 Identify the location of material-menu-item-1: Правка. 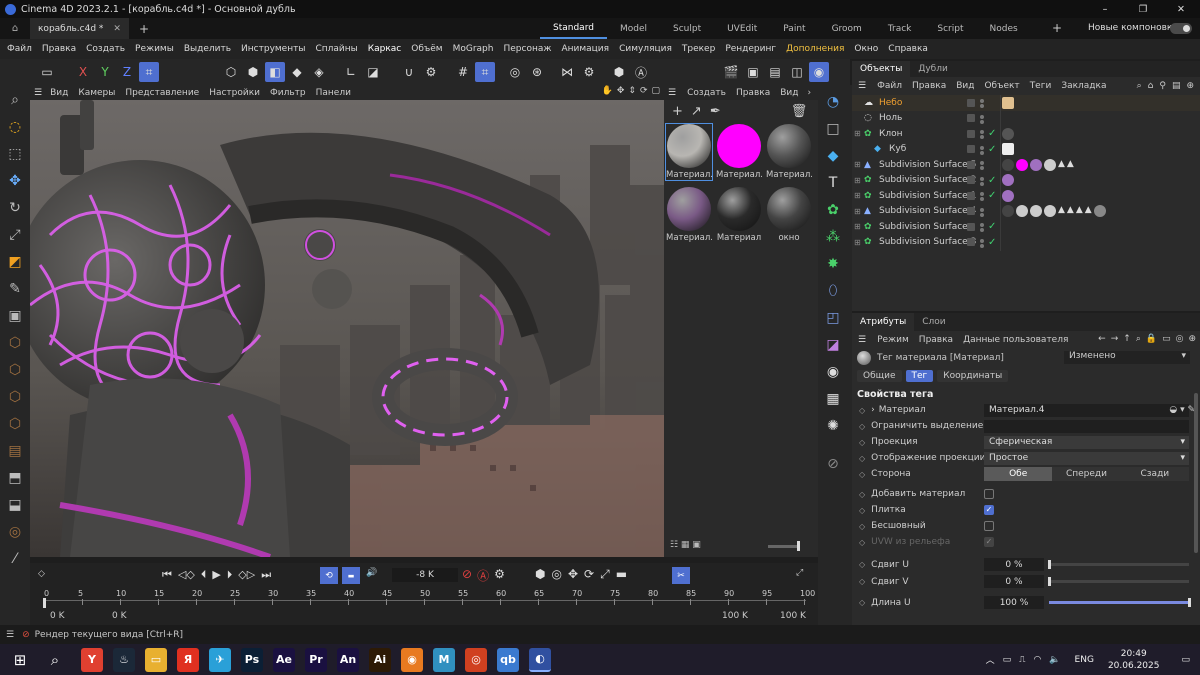
(753, 93).